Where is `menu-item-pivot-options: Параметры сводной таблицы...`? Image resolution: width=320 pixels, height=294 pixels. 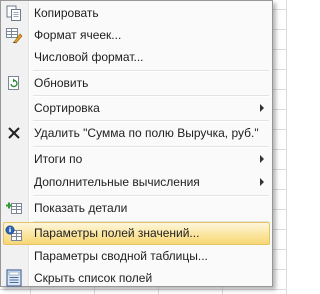
menu-item-pivot-options: Параметры сводной таблицы... is located at coordinates (136, 256).